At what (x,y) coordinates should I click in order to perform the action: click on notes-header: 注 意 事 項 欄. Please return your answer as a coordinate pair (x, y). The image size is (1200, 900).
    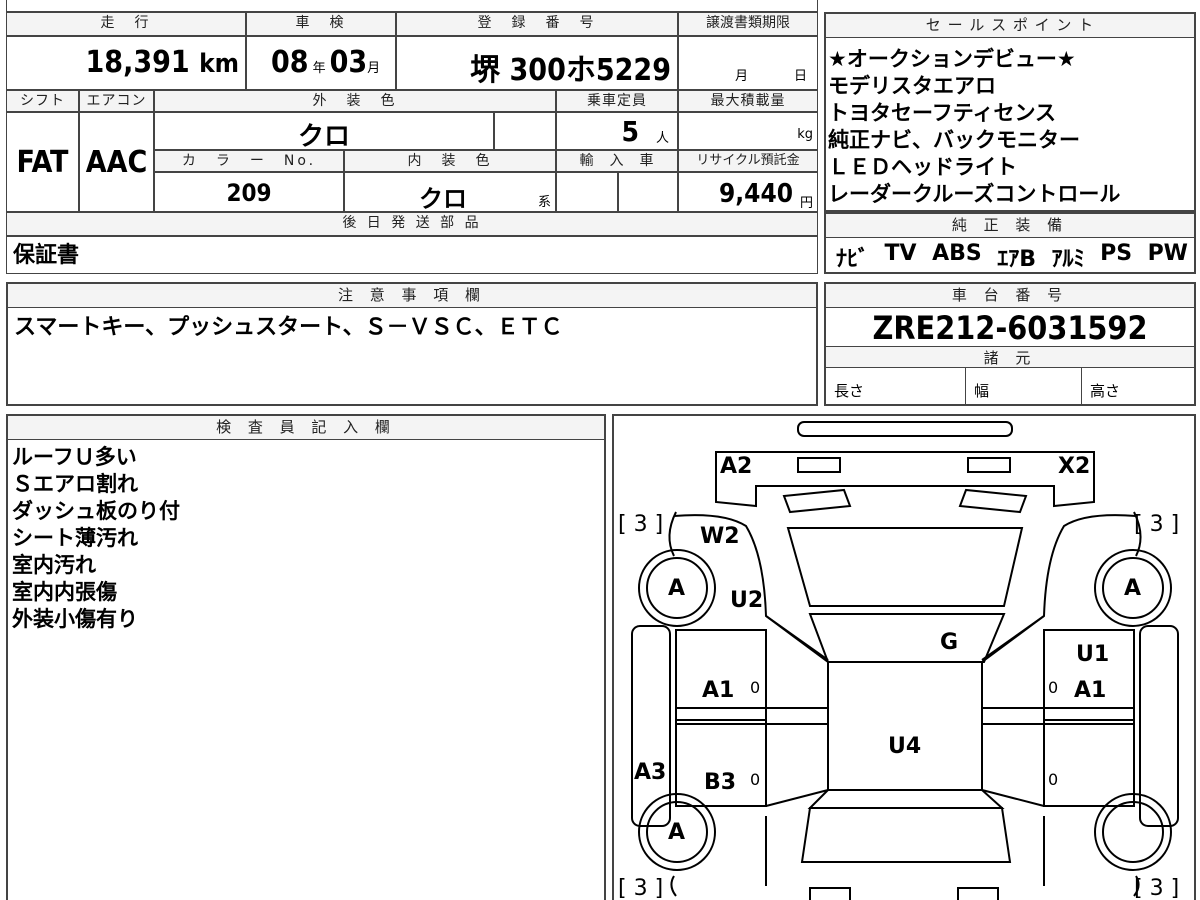
    Looking at the image, I should click on (412, 296).